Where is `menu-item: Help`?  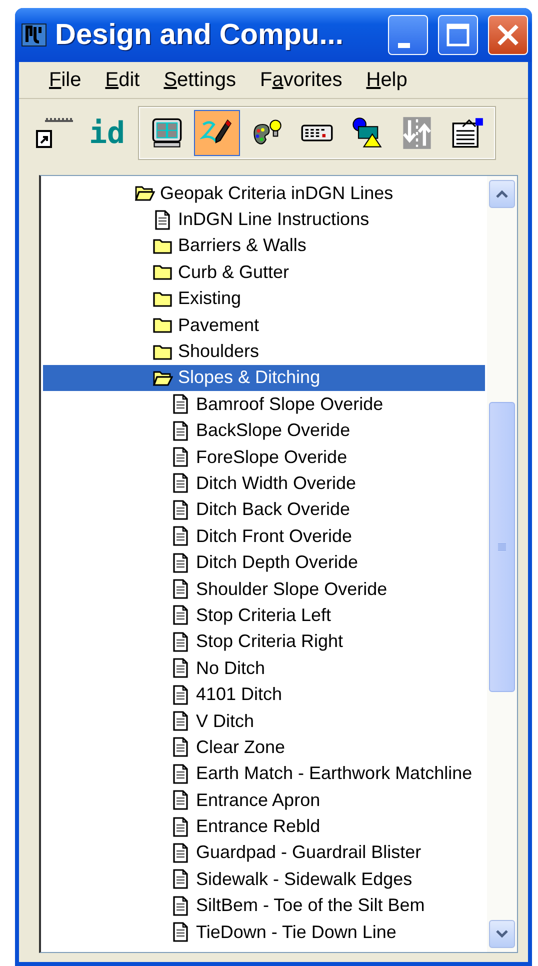 menu-item: Help is located at coordinates (387, 80).